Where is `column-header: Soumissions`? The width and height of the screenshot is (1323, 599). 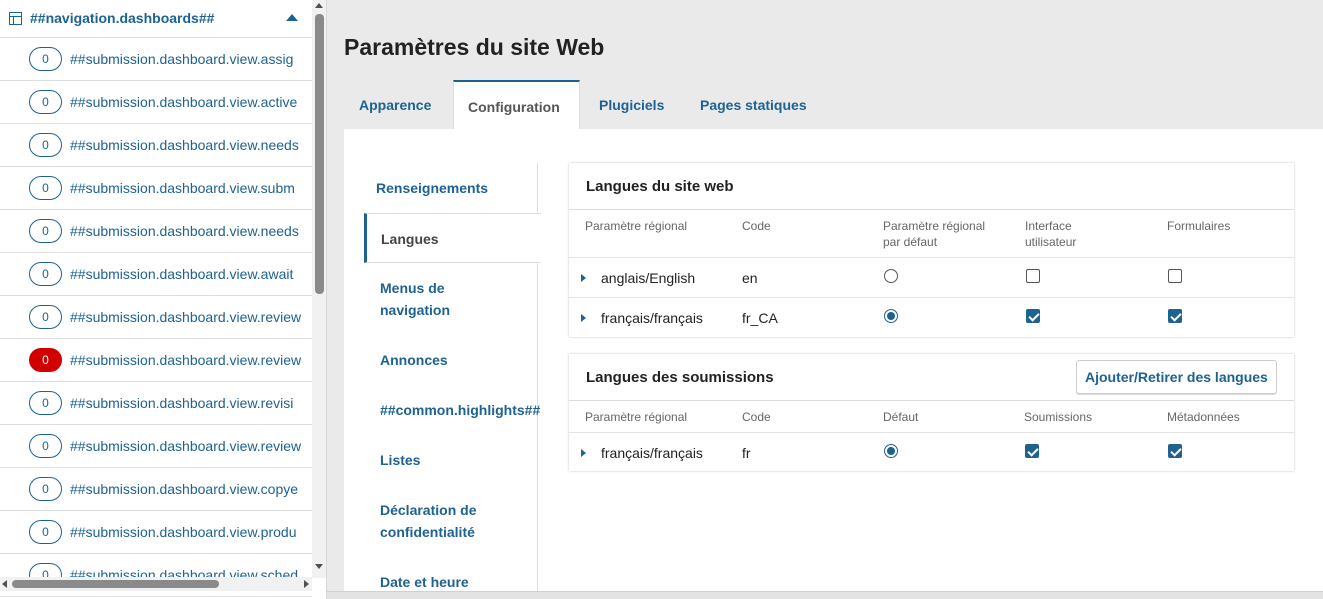
column-header: Soumissions is located at coordinates (1058, 417).